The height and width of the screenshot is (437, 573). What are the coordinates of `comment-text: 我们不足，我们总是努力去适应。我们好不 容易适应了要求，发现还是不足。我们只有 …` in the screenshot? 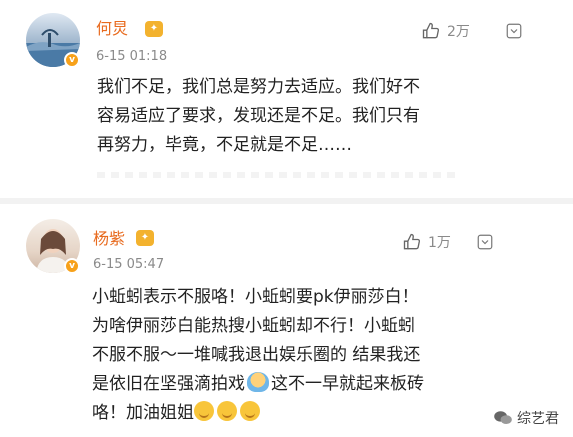 It's located at (258, 116).